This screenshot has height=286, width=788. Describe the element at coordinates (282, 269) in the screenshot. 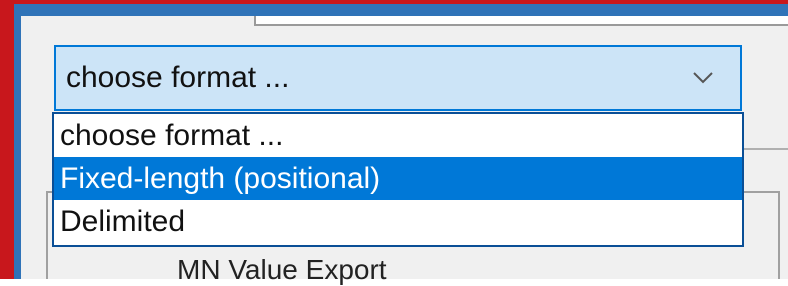

I see `background-panel-label: MN Value Export` at that location.